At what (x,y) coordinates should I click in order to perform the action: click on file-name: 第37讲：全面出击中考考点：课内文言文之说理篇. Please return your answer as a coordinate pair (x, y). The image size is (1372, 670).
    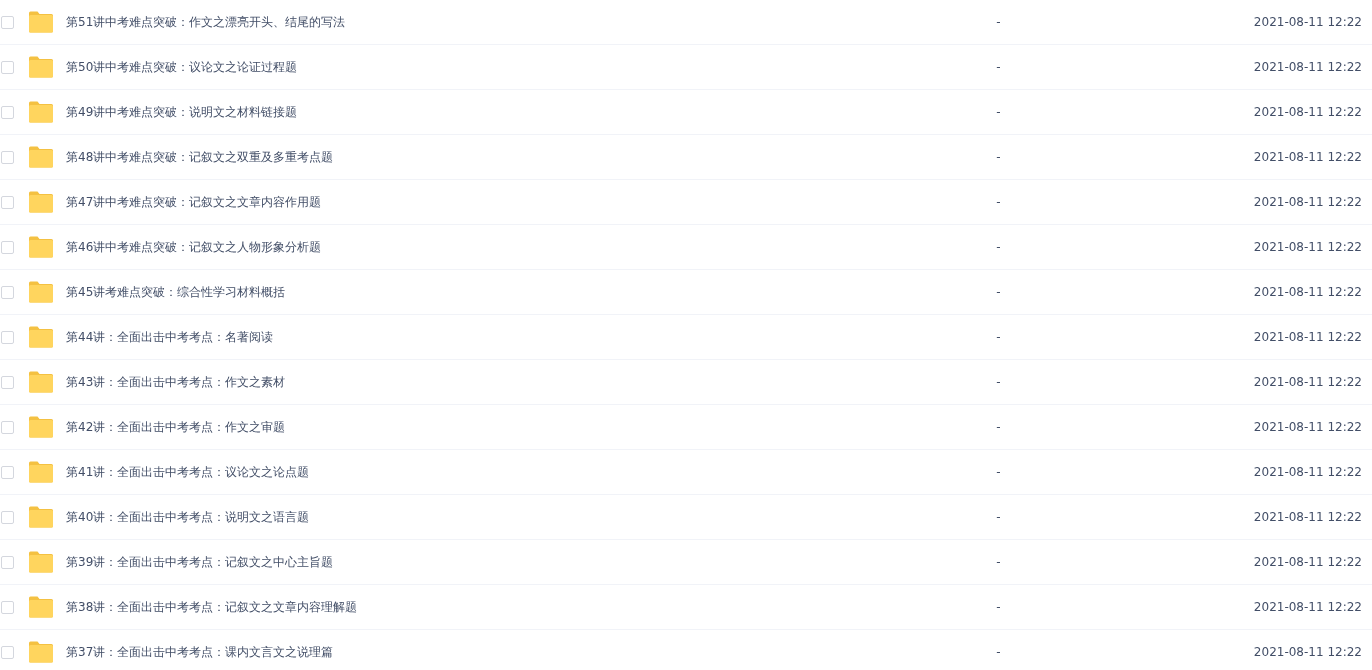
    Looking at the image, I should click on (416, 652).